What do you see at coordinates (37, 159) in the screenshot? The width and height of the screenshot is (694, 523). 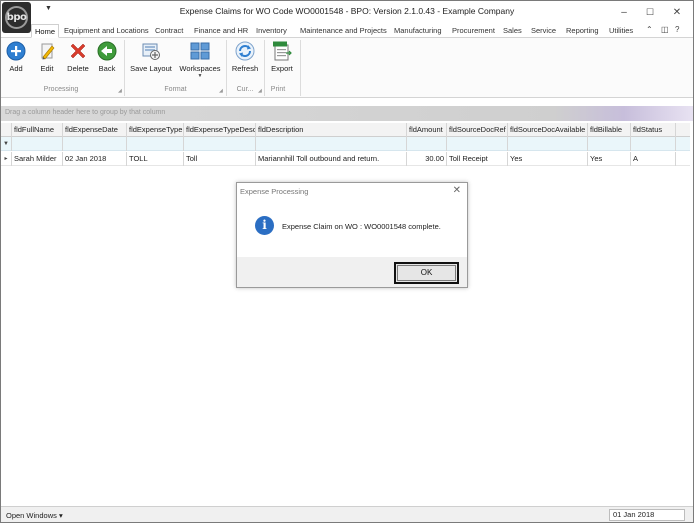 I see `cell-full-name: Sarah Milder` at bounding box center [37, 159].